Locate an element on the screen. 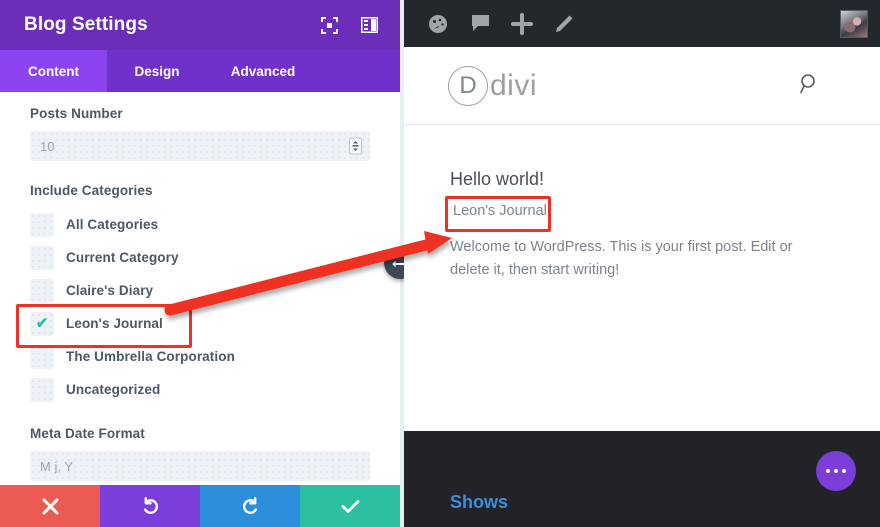  posts-number-field-group: Posts Number 10 is located at coordinates (200, 133).